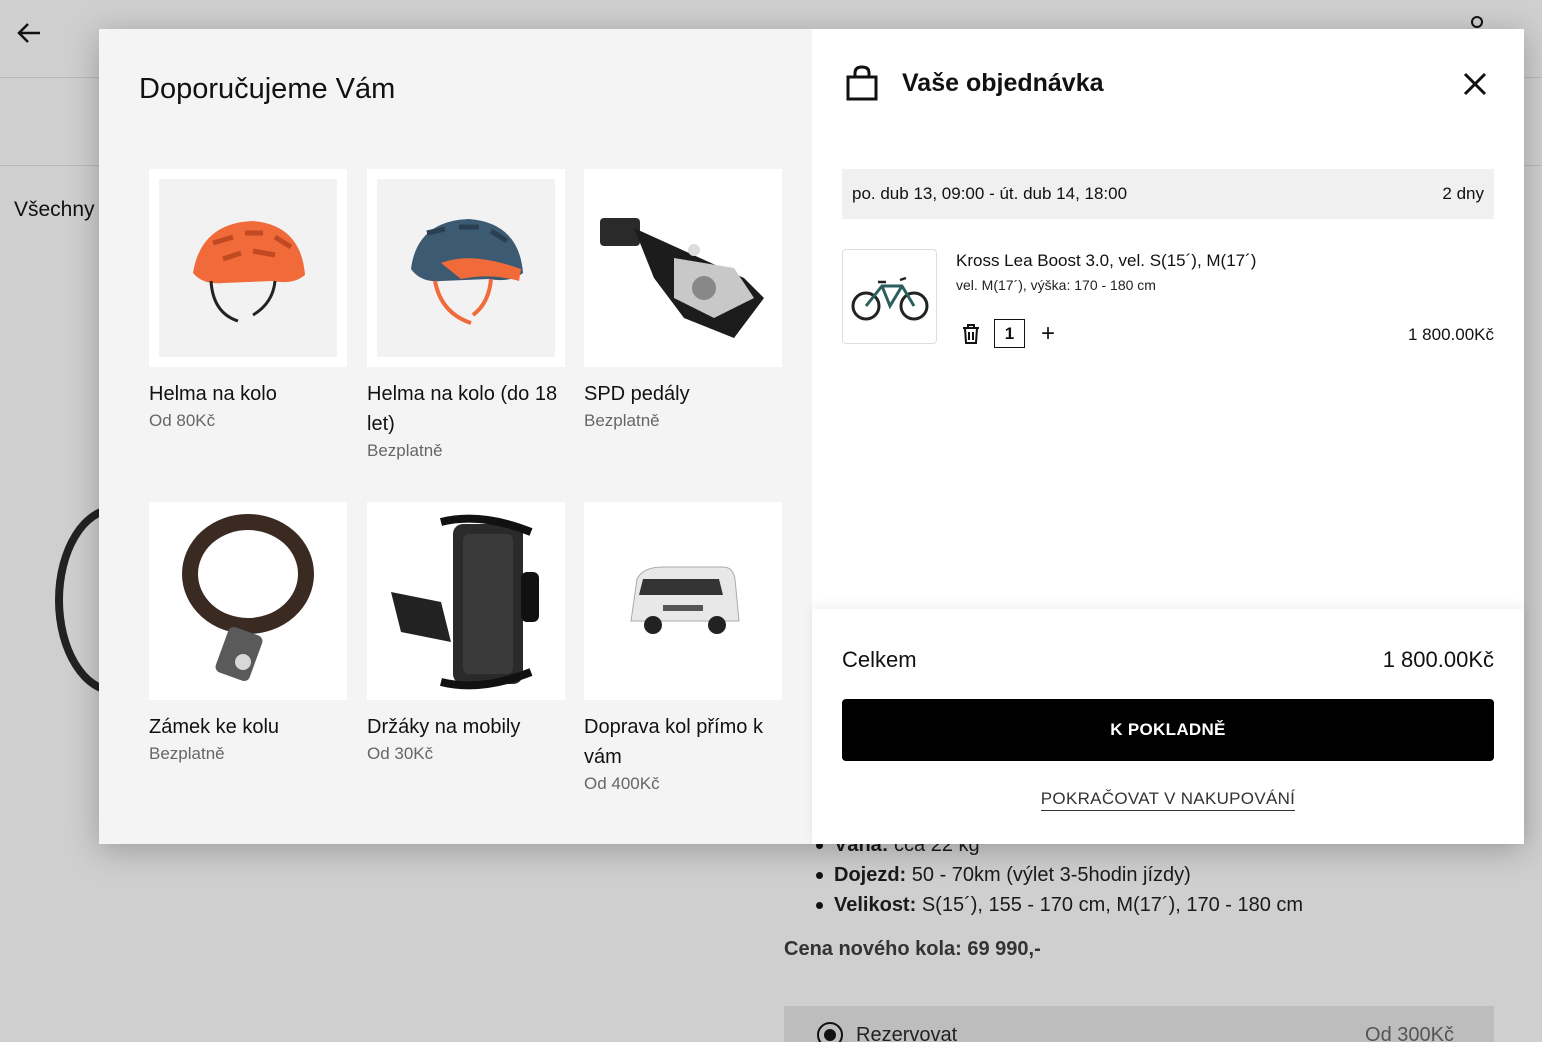  Describe the element at coordinates (1048, 333) in the screenshot. I see `plus-icon: +` at that location.